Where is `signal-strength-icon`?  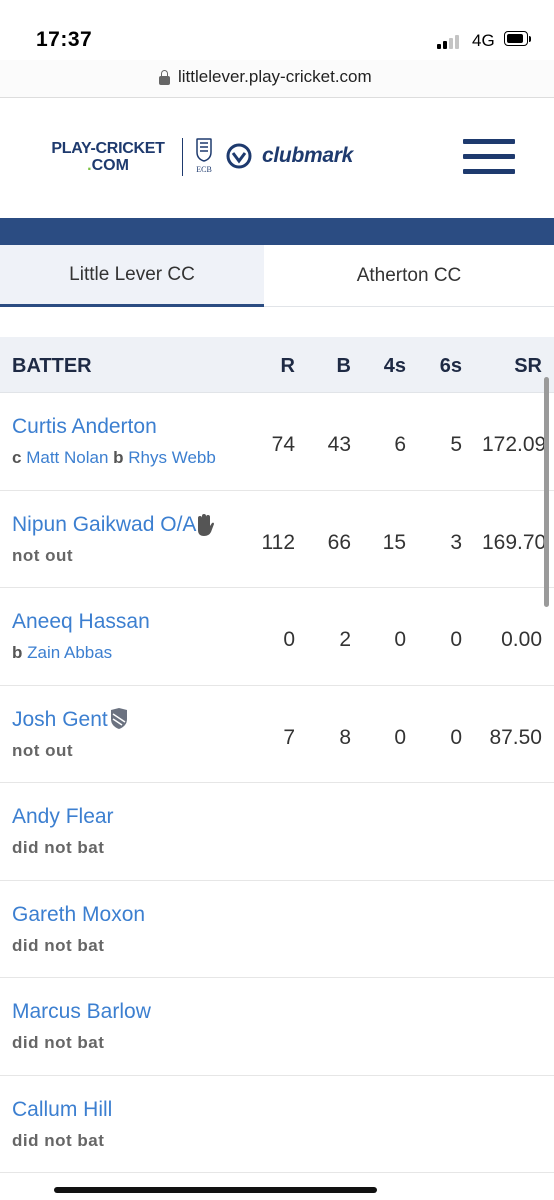 signal-strength-icon is located at coordinates (451, 41).